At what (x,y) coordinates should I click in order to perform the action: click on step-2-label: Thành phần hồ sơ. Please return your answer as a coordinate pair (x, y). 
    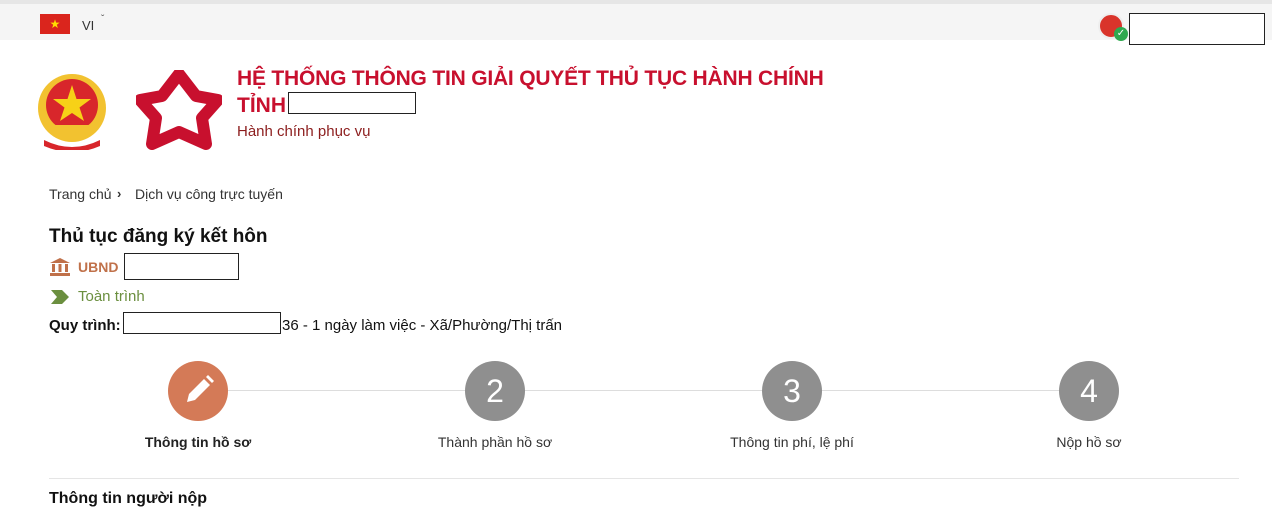
    Looking at the image, I should click on (495, 442).